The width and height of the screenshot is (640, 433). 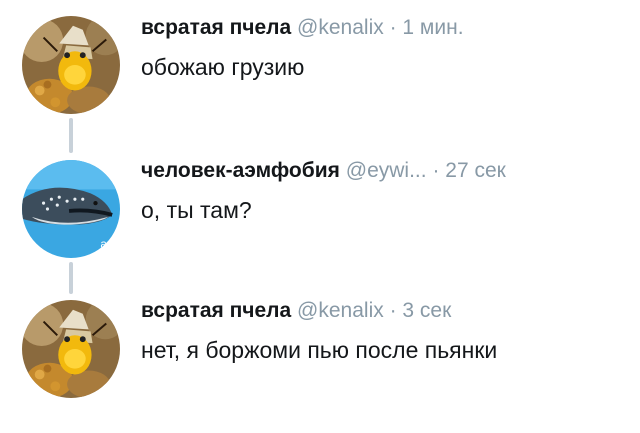 I want to click on whale-shark-avatar-icon: aaAA, so click(x=71, y=209).